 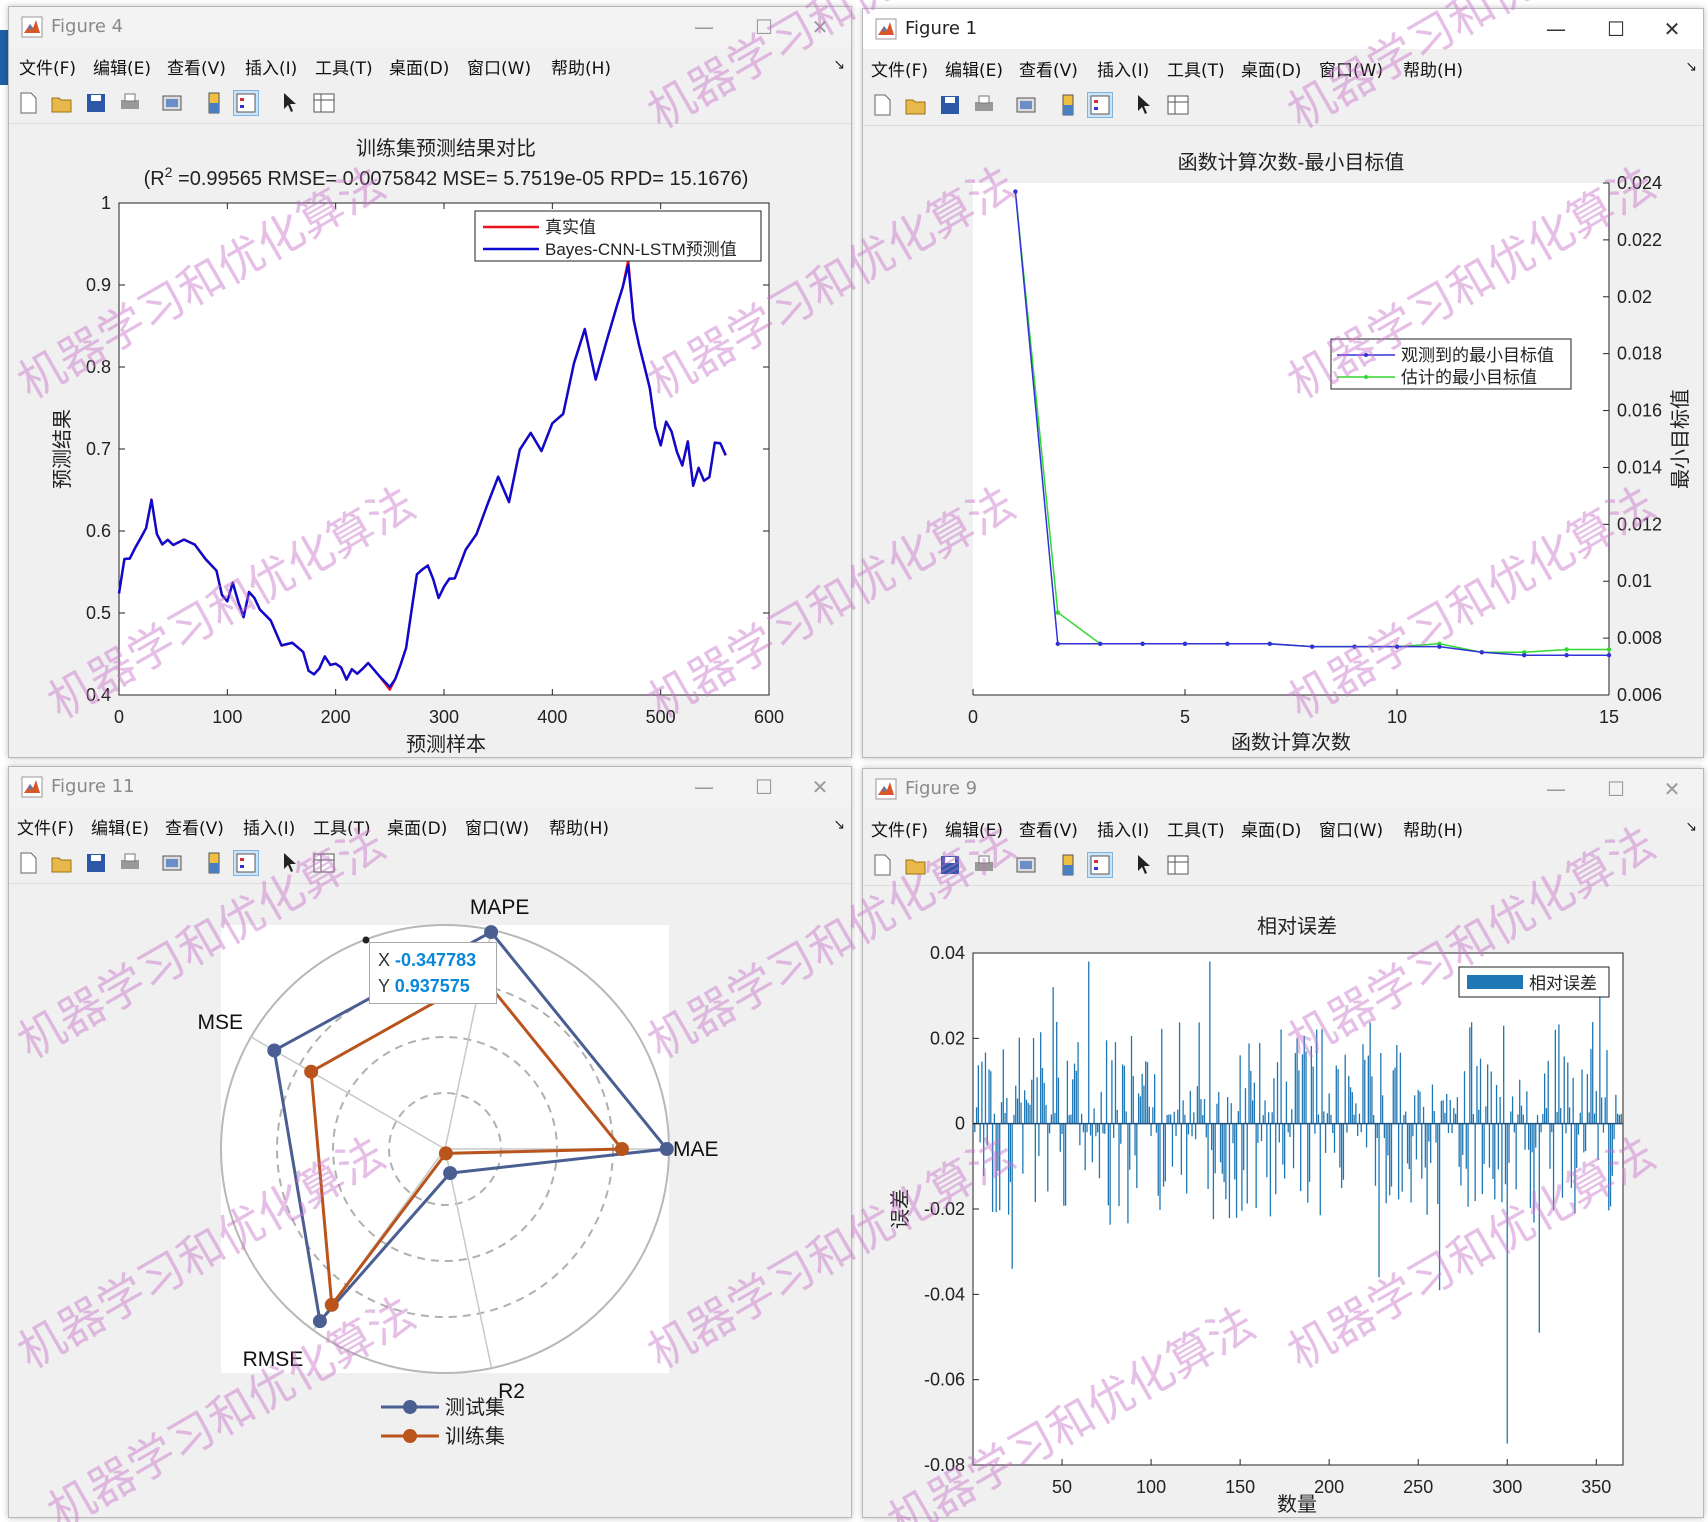 What do you see at coordinates (769, 717) in the screenshot?
I see `x-tick-label: 600` at bounding box center [769, 717].